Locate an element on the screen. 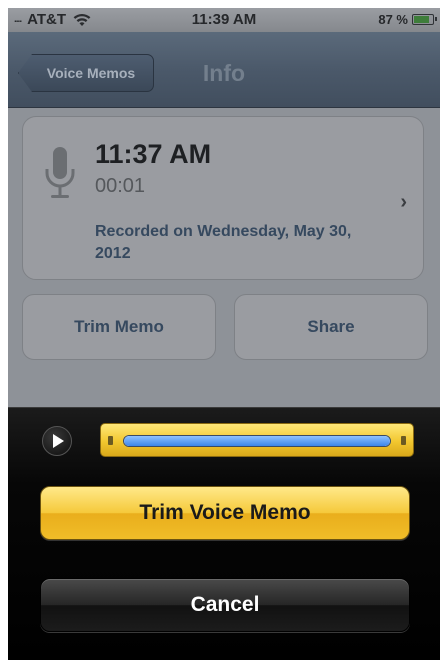 The width and height of the screenshot is (440, 660). trim-memo-button: Trim Memo is located at coordinates (119, 327).